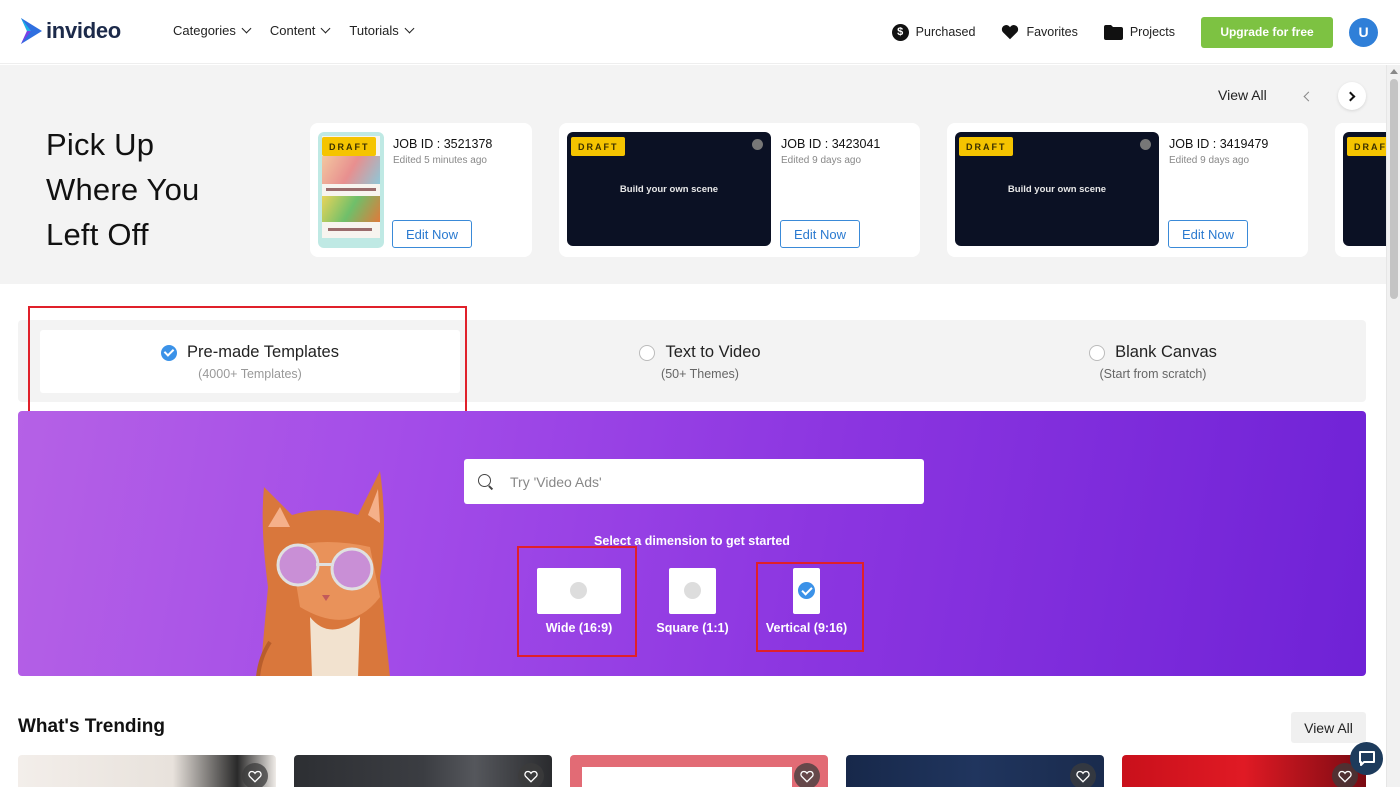 The width and height of the screenshot is (1400, 787). I want to click on trending-view-all-button: View All, so click(1328, 727).